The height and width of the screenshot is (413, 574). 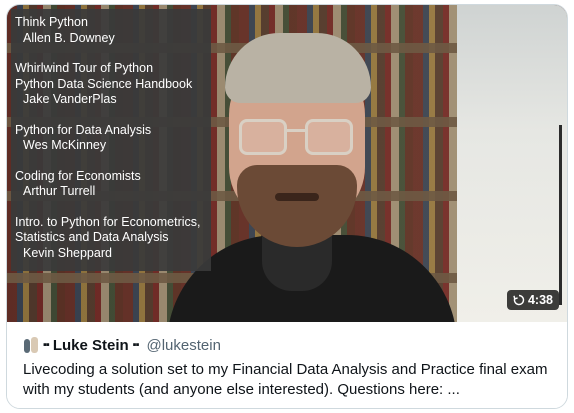 I want to click on display-name: Luke Stein, so click(x=91, y=345).